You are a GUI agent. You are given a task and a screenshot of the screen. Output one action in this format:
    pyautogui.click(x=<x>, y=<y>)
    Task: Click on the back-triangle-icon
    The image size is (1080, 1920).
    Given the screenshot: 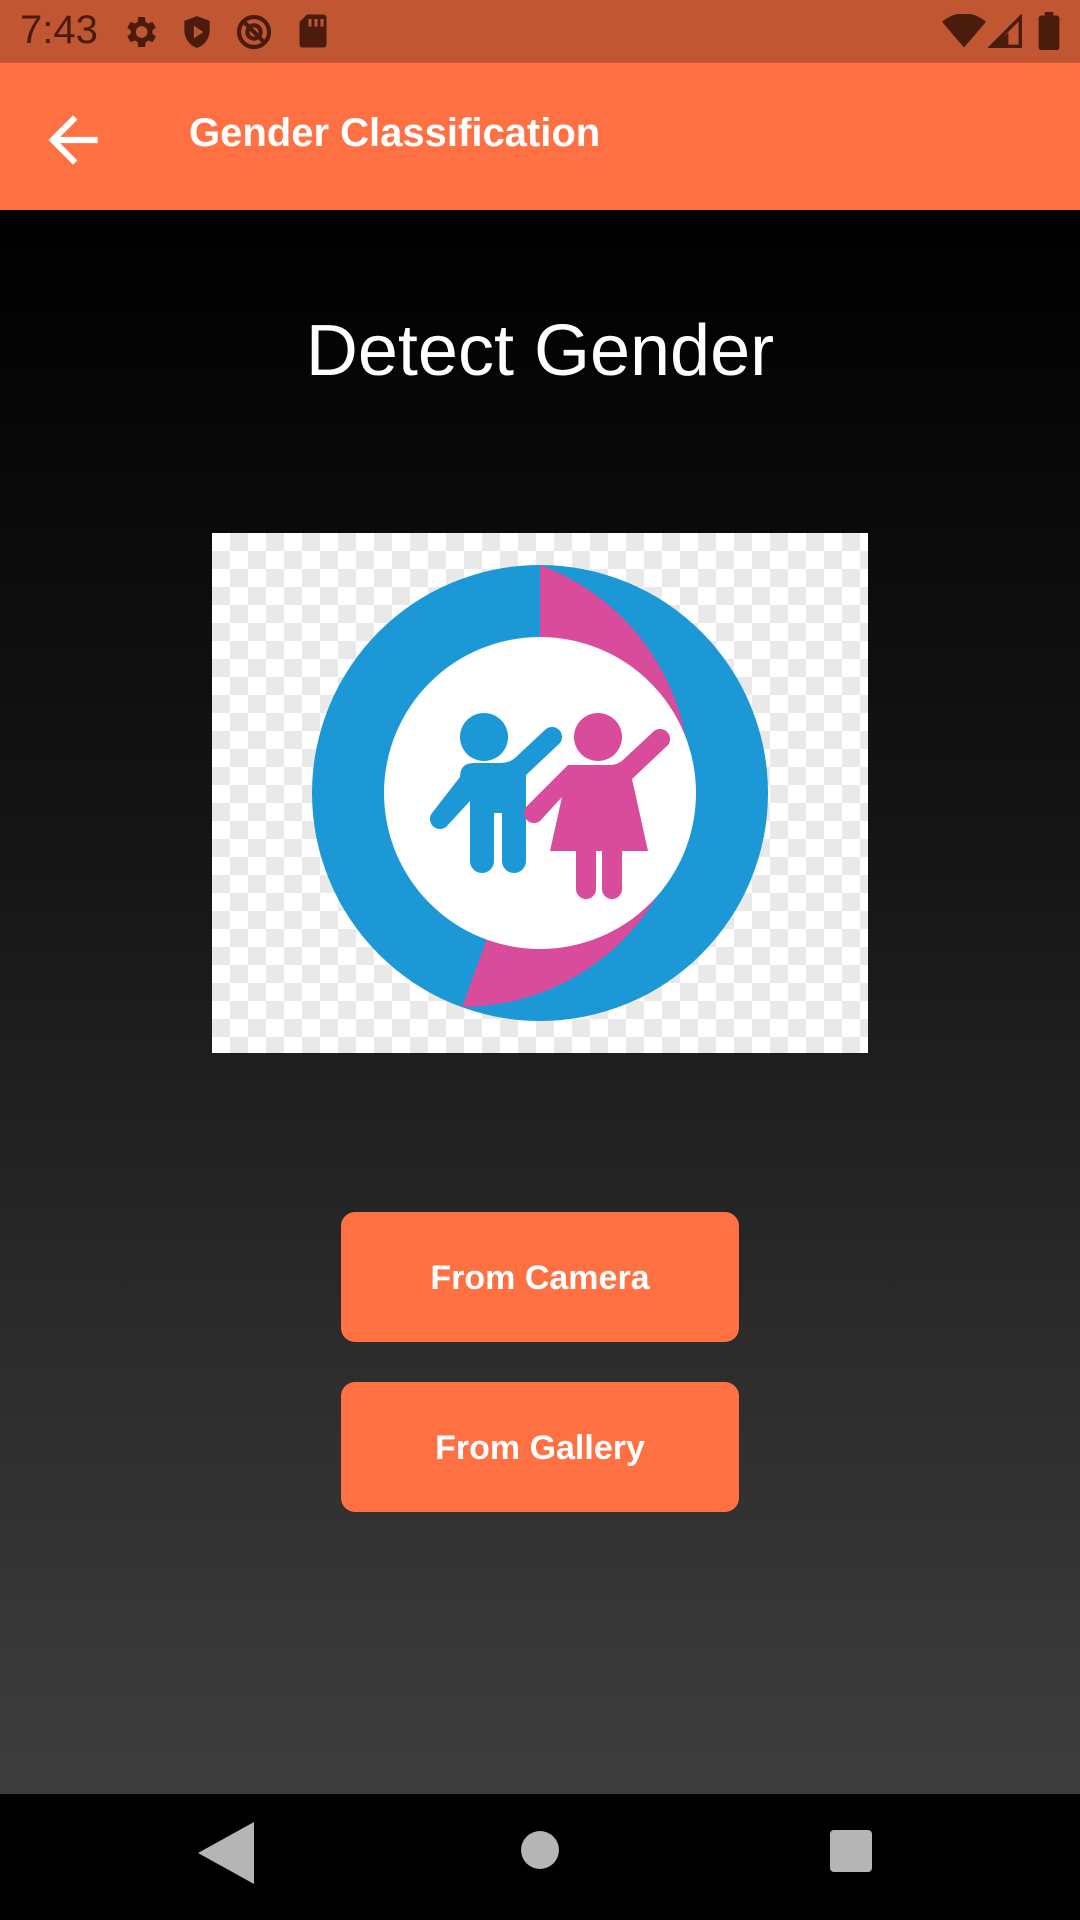 What is the action you would take?
    pyautogui.click(x=226, y=1853)
    